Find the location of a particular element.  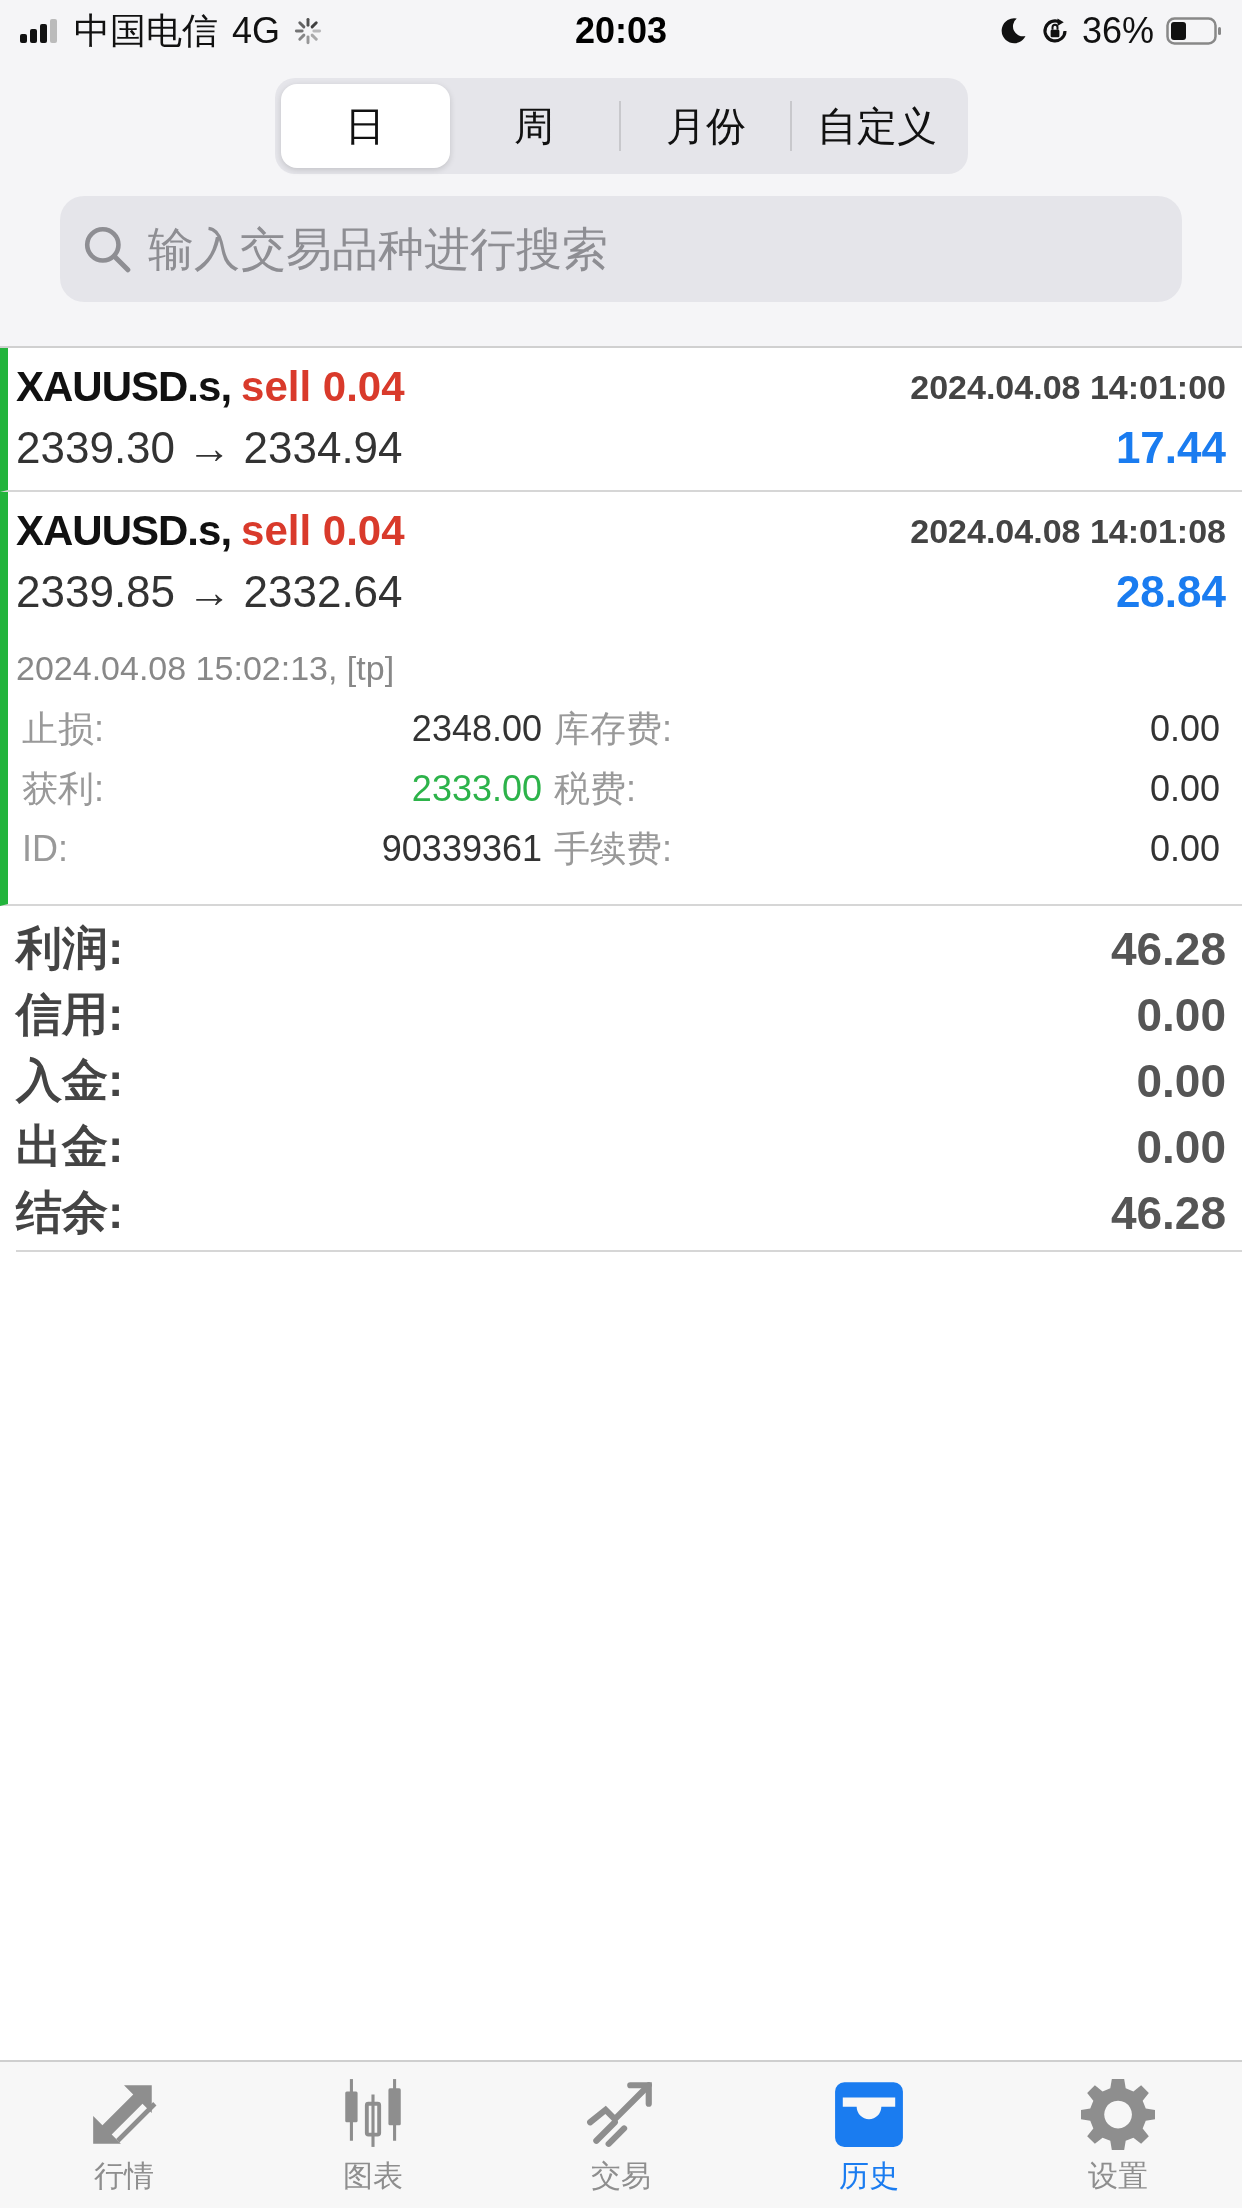

detail-label: 库存费: is located at coordinates (613, 729).